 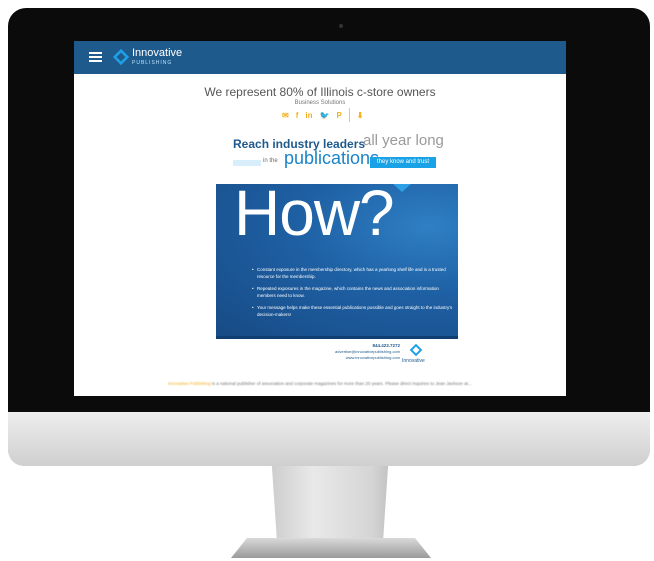 I want to click on footer-publisher-link: Innovative Publishing, so click(x=189, y=383).